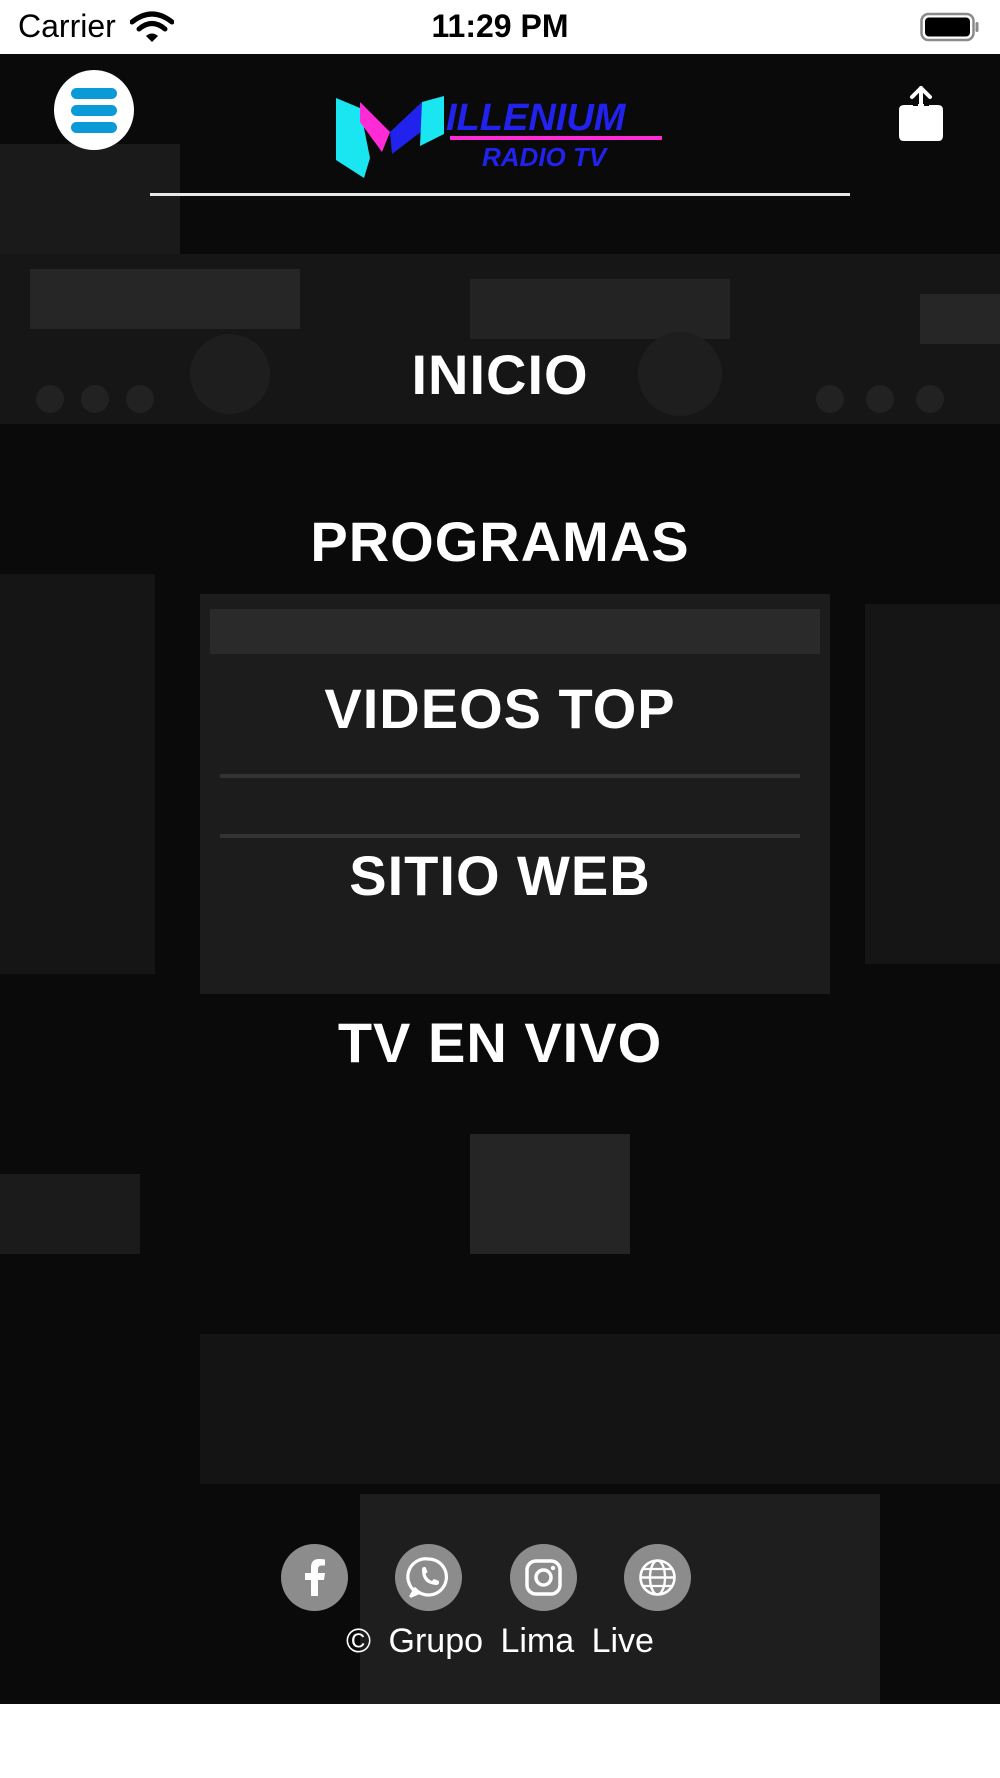 The image size is (1000, 1778). I want to click on facebook-button, so click(314, 1577).